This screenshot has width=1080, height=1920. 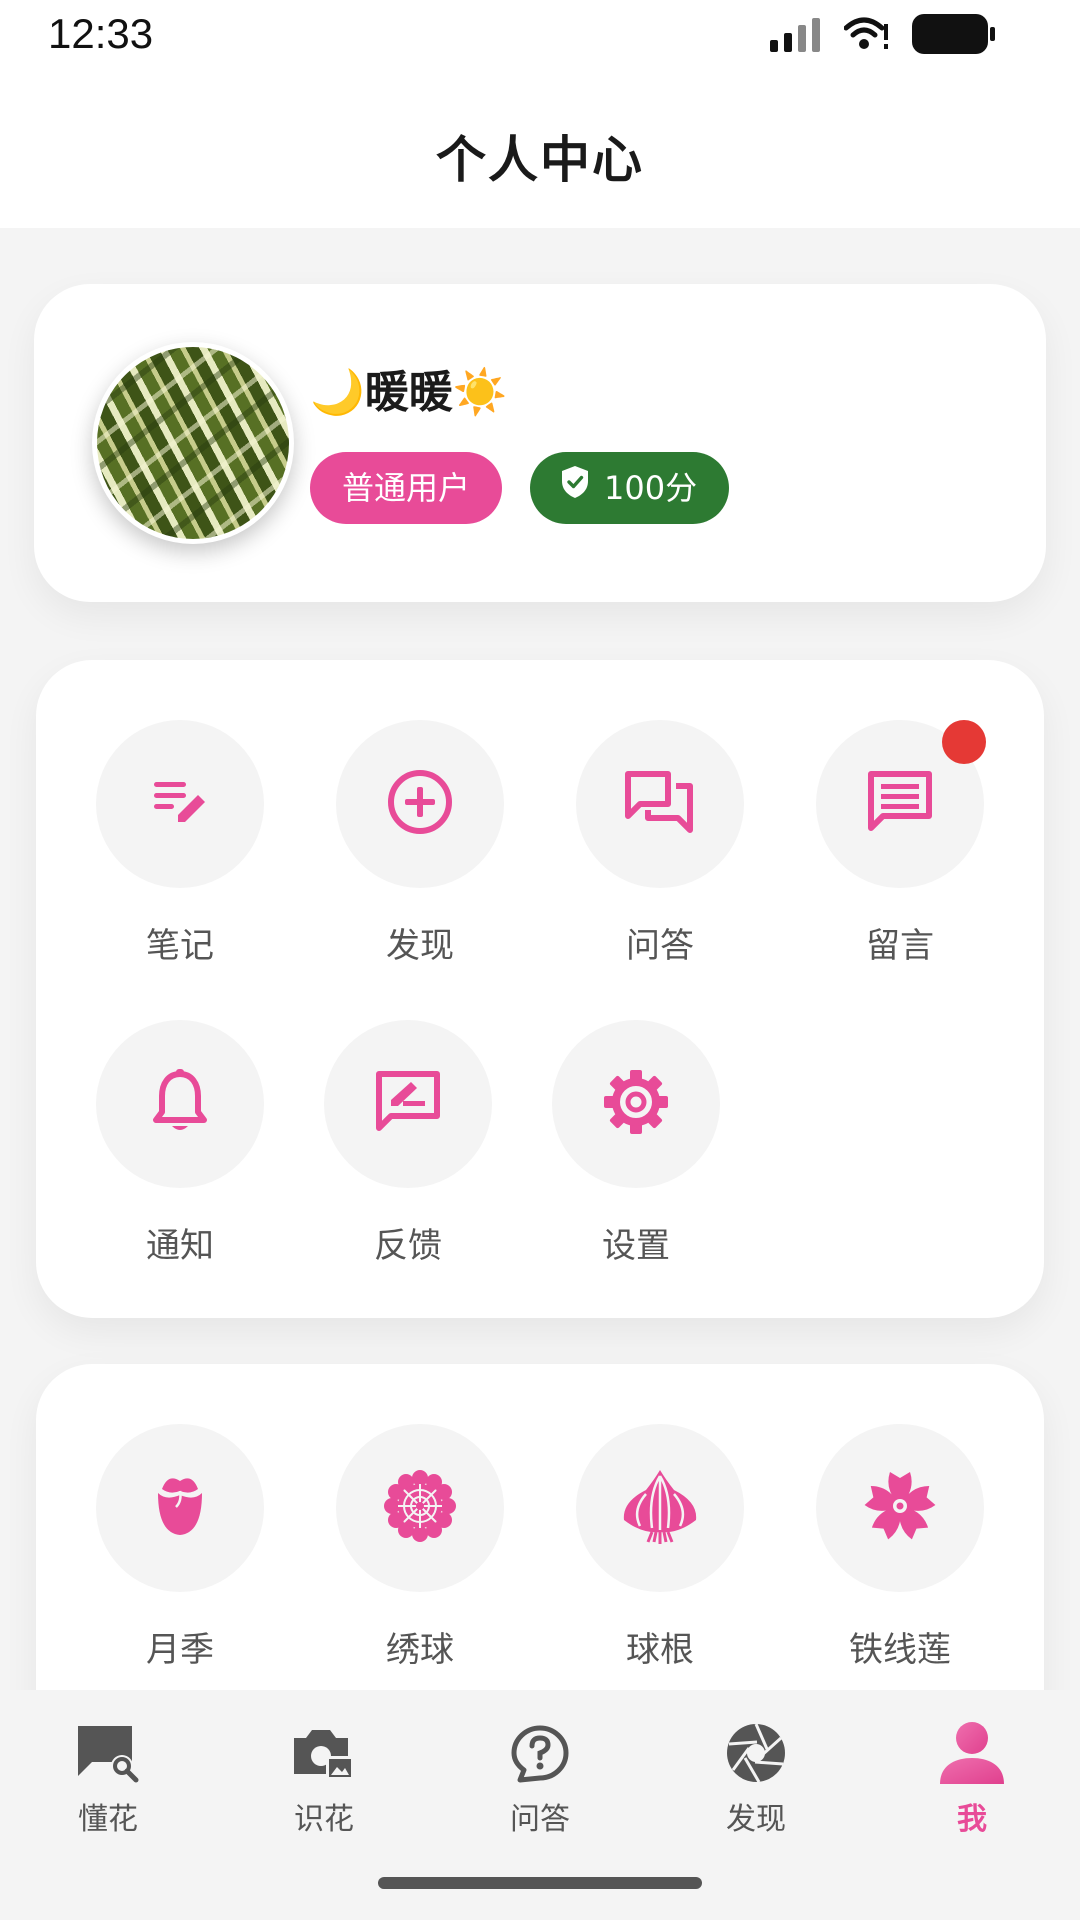 What do you see at coordinates (900, 1650) in the screenshot?
I see `flower-item-label: 铁线莲` at bounding box center [900, 1650].